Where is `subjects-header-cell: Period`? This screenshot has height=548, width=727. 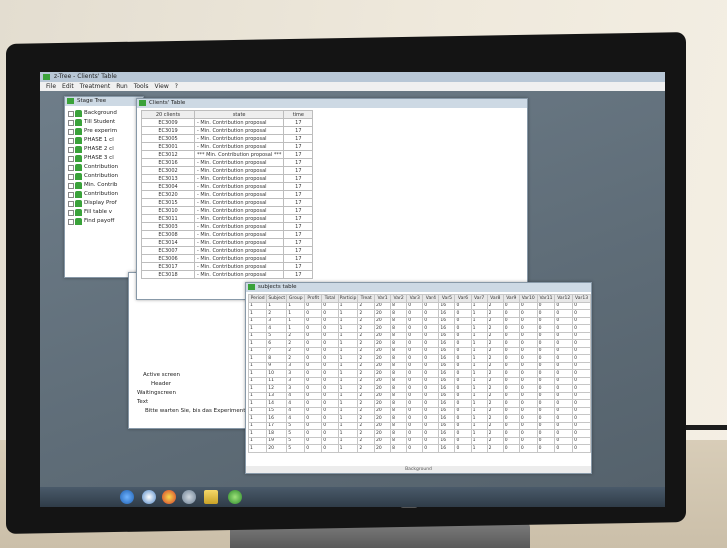 subjects-header-cell: Period is located at coordinates (257, 298).